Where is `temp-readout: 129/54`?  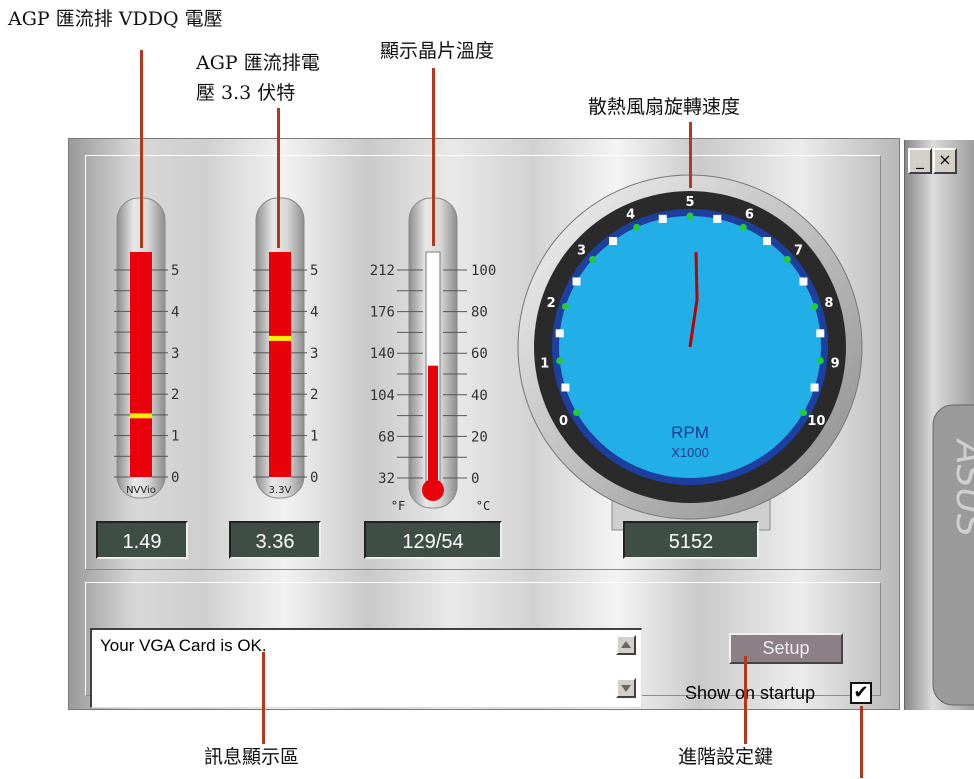
temp-readout: 129/54 is located at coordinates (433, 540).